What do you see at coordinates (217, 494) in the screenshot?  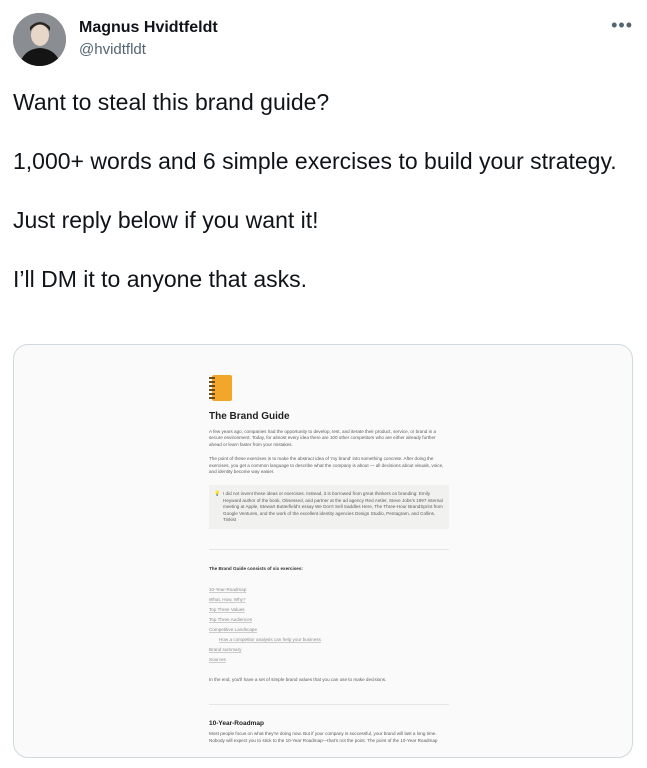 I see `lightbulb-icon: 💡` at bounding box center [217, 494].